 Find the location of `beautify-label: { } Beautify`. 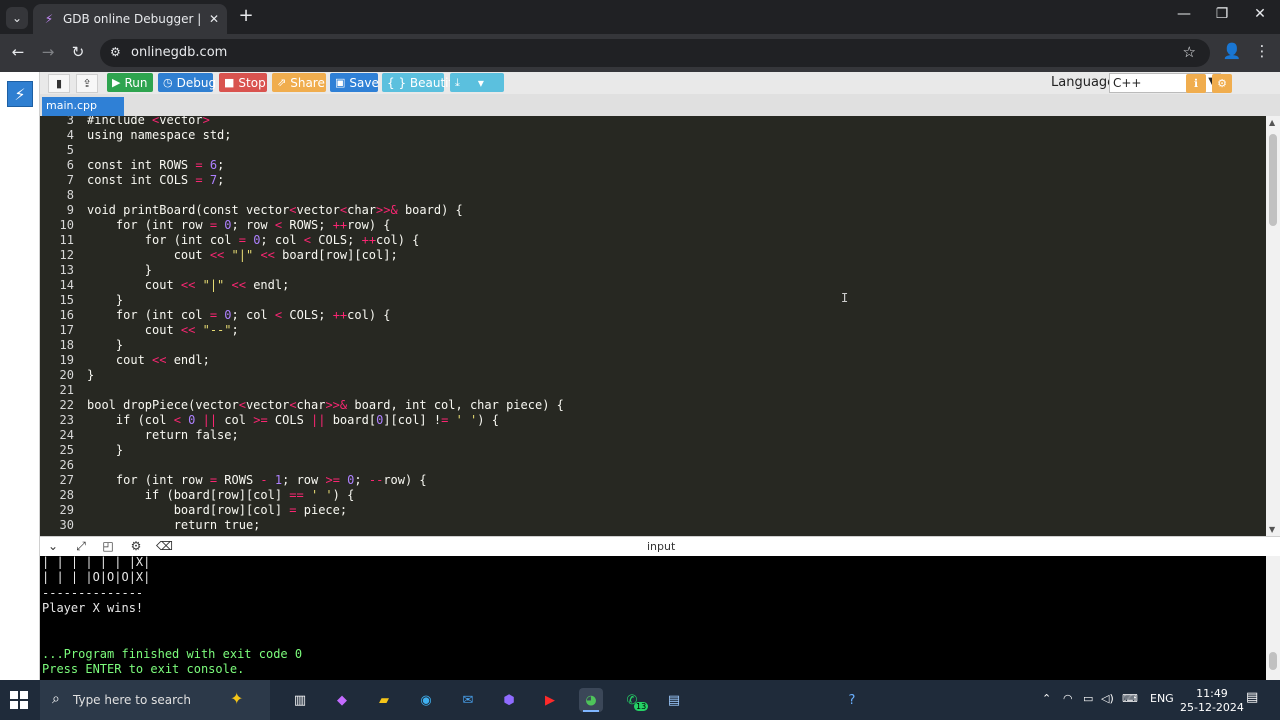

beautify-label: { } Beautify is located at coordinates (423, 82).